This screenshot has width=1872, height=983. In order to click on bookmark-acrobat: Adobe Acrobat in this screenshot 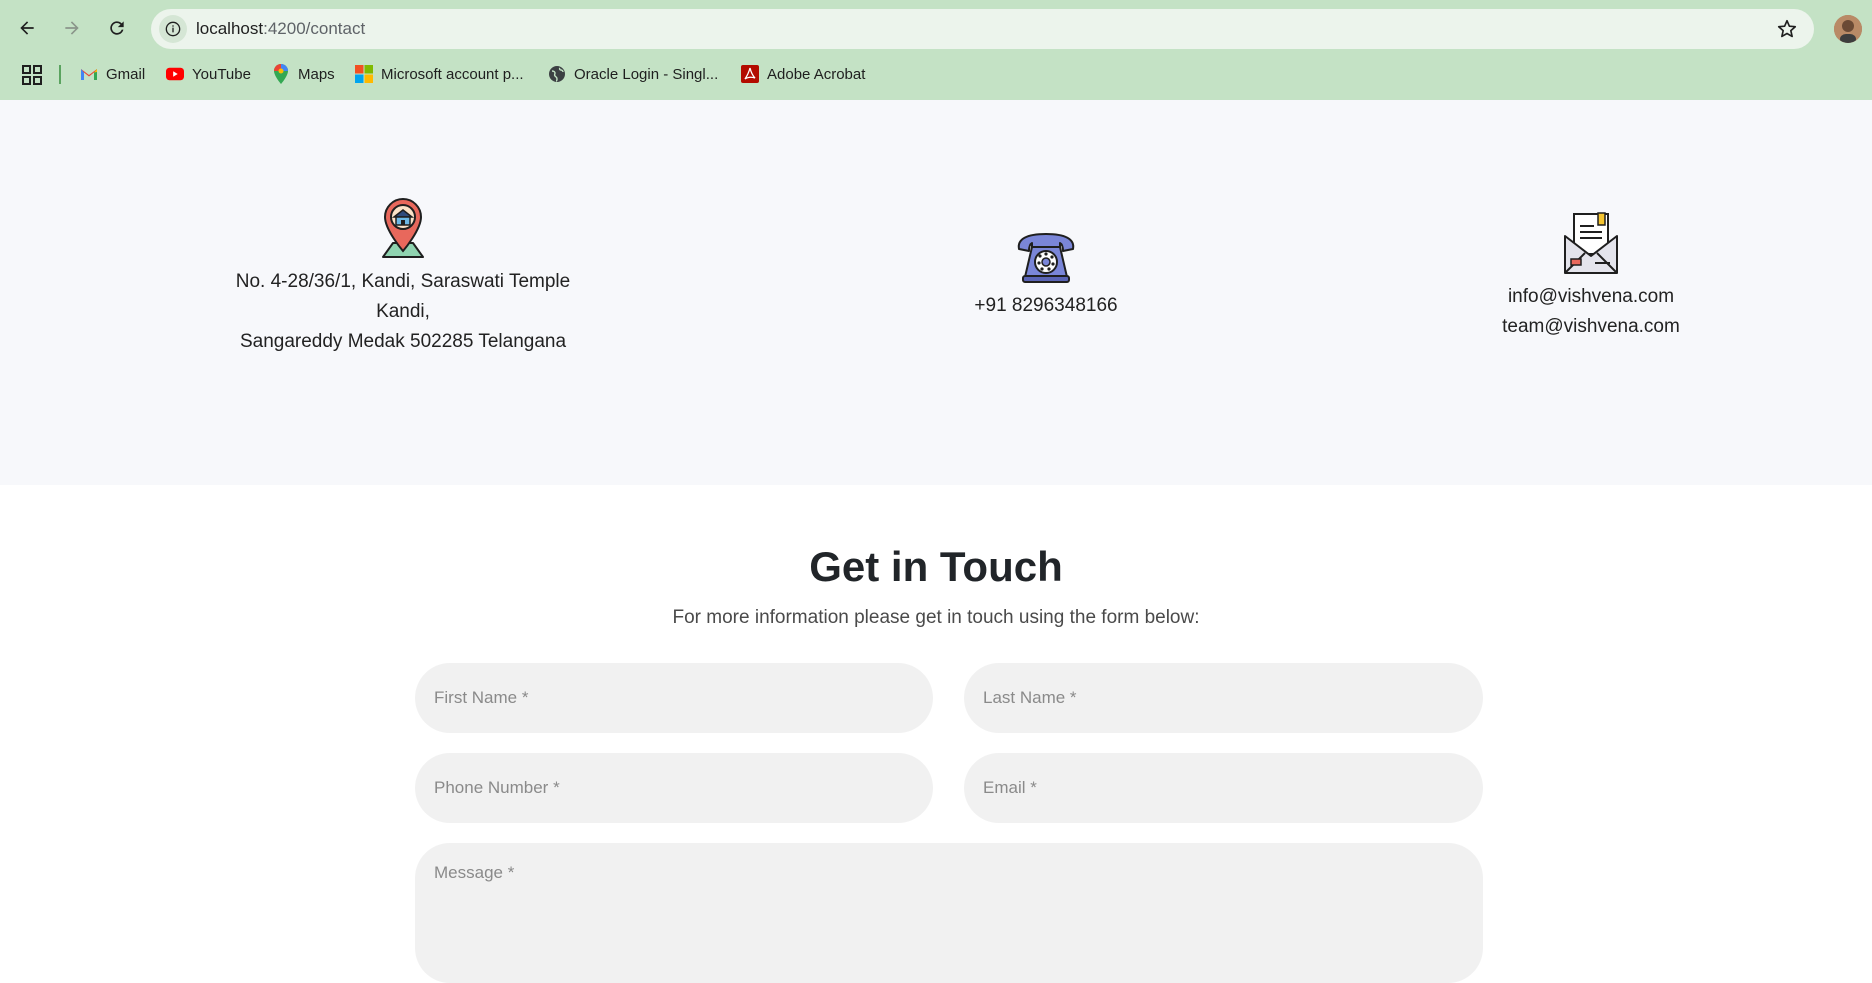, I will do `click(803, 74)`.